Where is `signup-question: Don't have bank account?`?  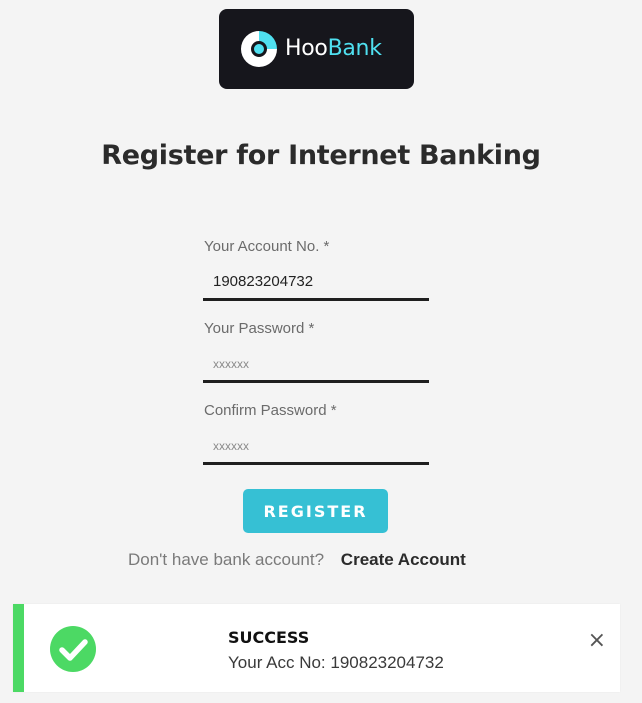 signup-question: Don't have bank account? is located at coordinates (226, 559).